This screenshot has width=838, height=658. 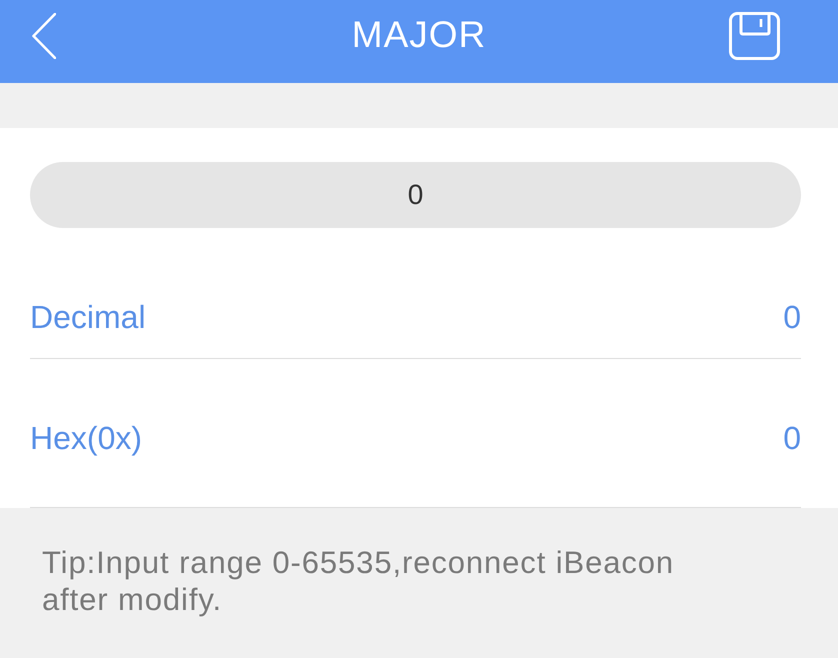 I want to click on tip-text: Tip:Input range 0-65535,reconnect iBeacon after modify., so click(x=359, y=581).